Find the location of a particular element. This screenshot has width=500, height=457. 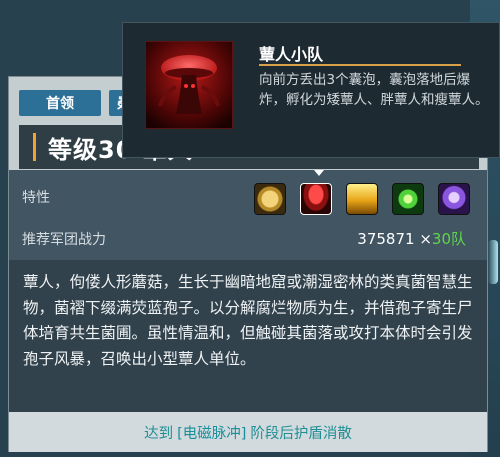

footer-skill-link: [电磁脉冲] is located at coordinates (211, 432).